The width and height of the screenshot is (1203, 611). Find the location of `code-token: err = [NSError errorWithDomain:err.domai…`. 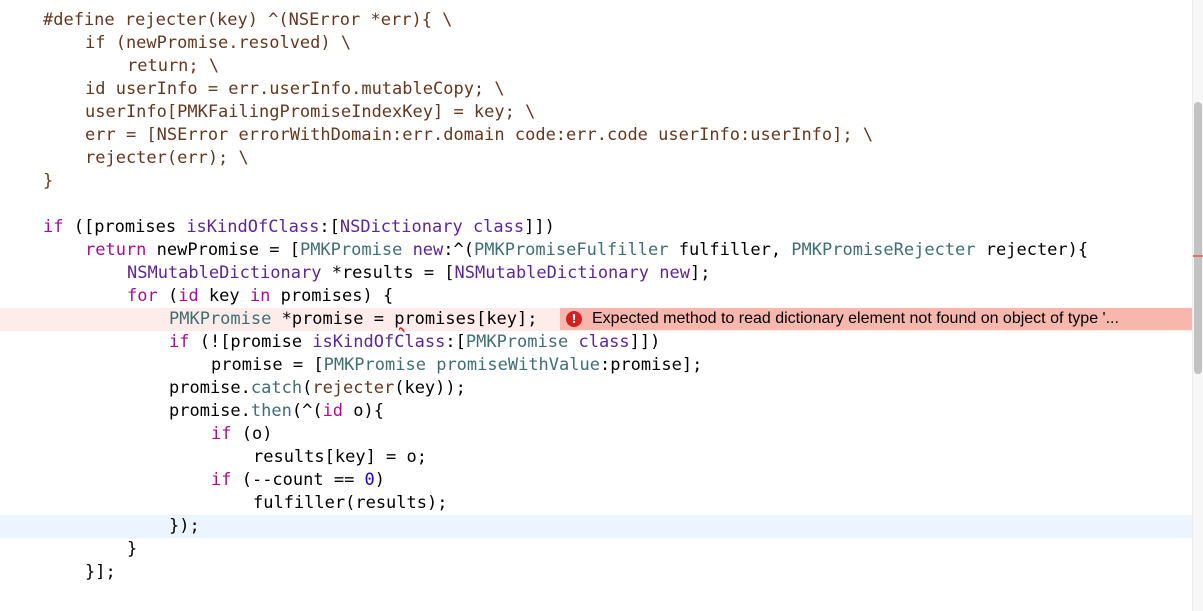

code-token: err = [NSError errorWithDomain:err.domai… is located at coordinates (479, 135).